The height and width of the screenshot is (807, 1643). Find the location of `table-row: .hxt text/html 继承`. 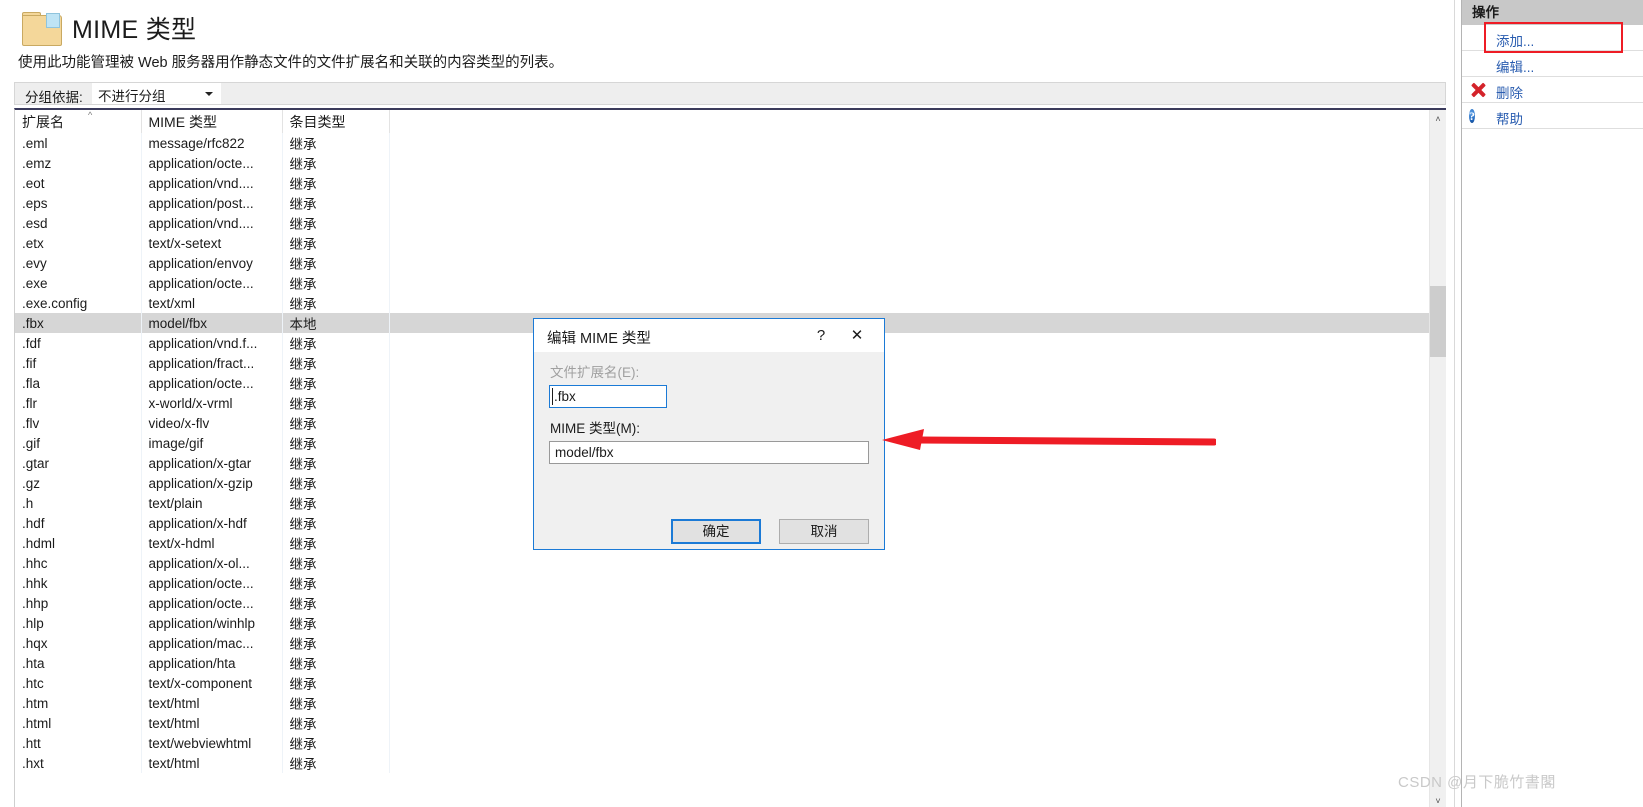

table-row: .hxt text/html 继承 is located at coordinates (722, 763).